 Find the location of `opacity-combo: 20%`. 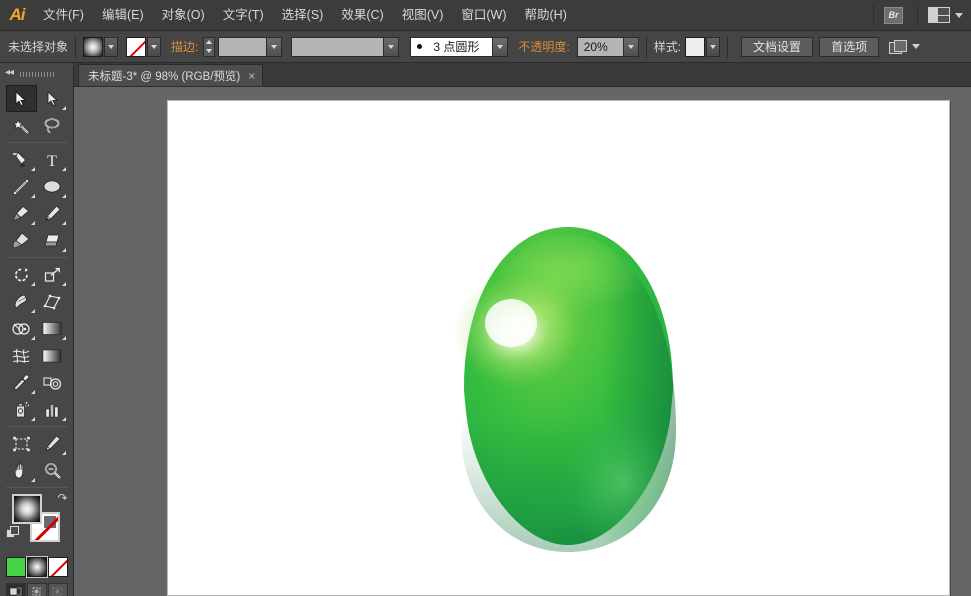

opacity-combo: 20% is located at coordinates (607, 46).